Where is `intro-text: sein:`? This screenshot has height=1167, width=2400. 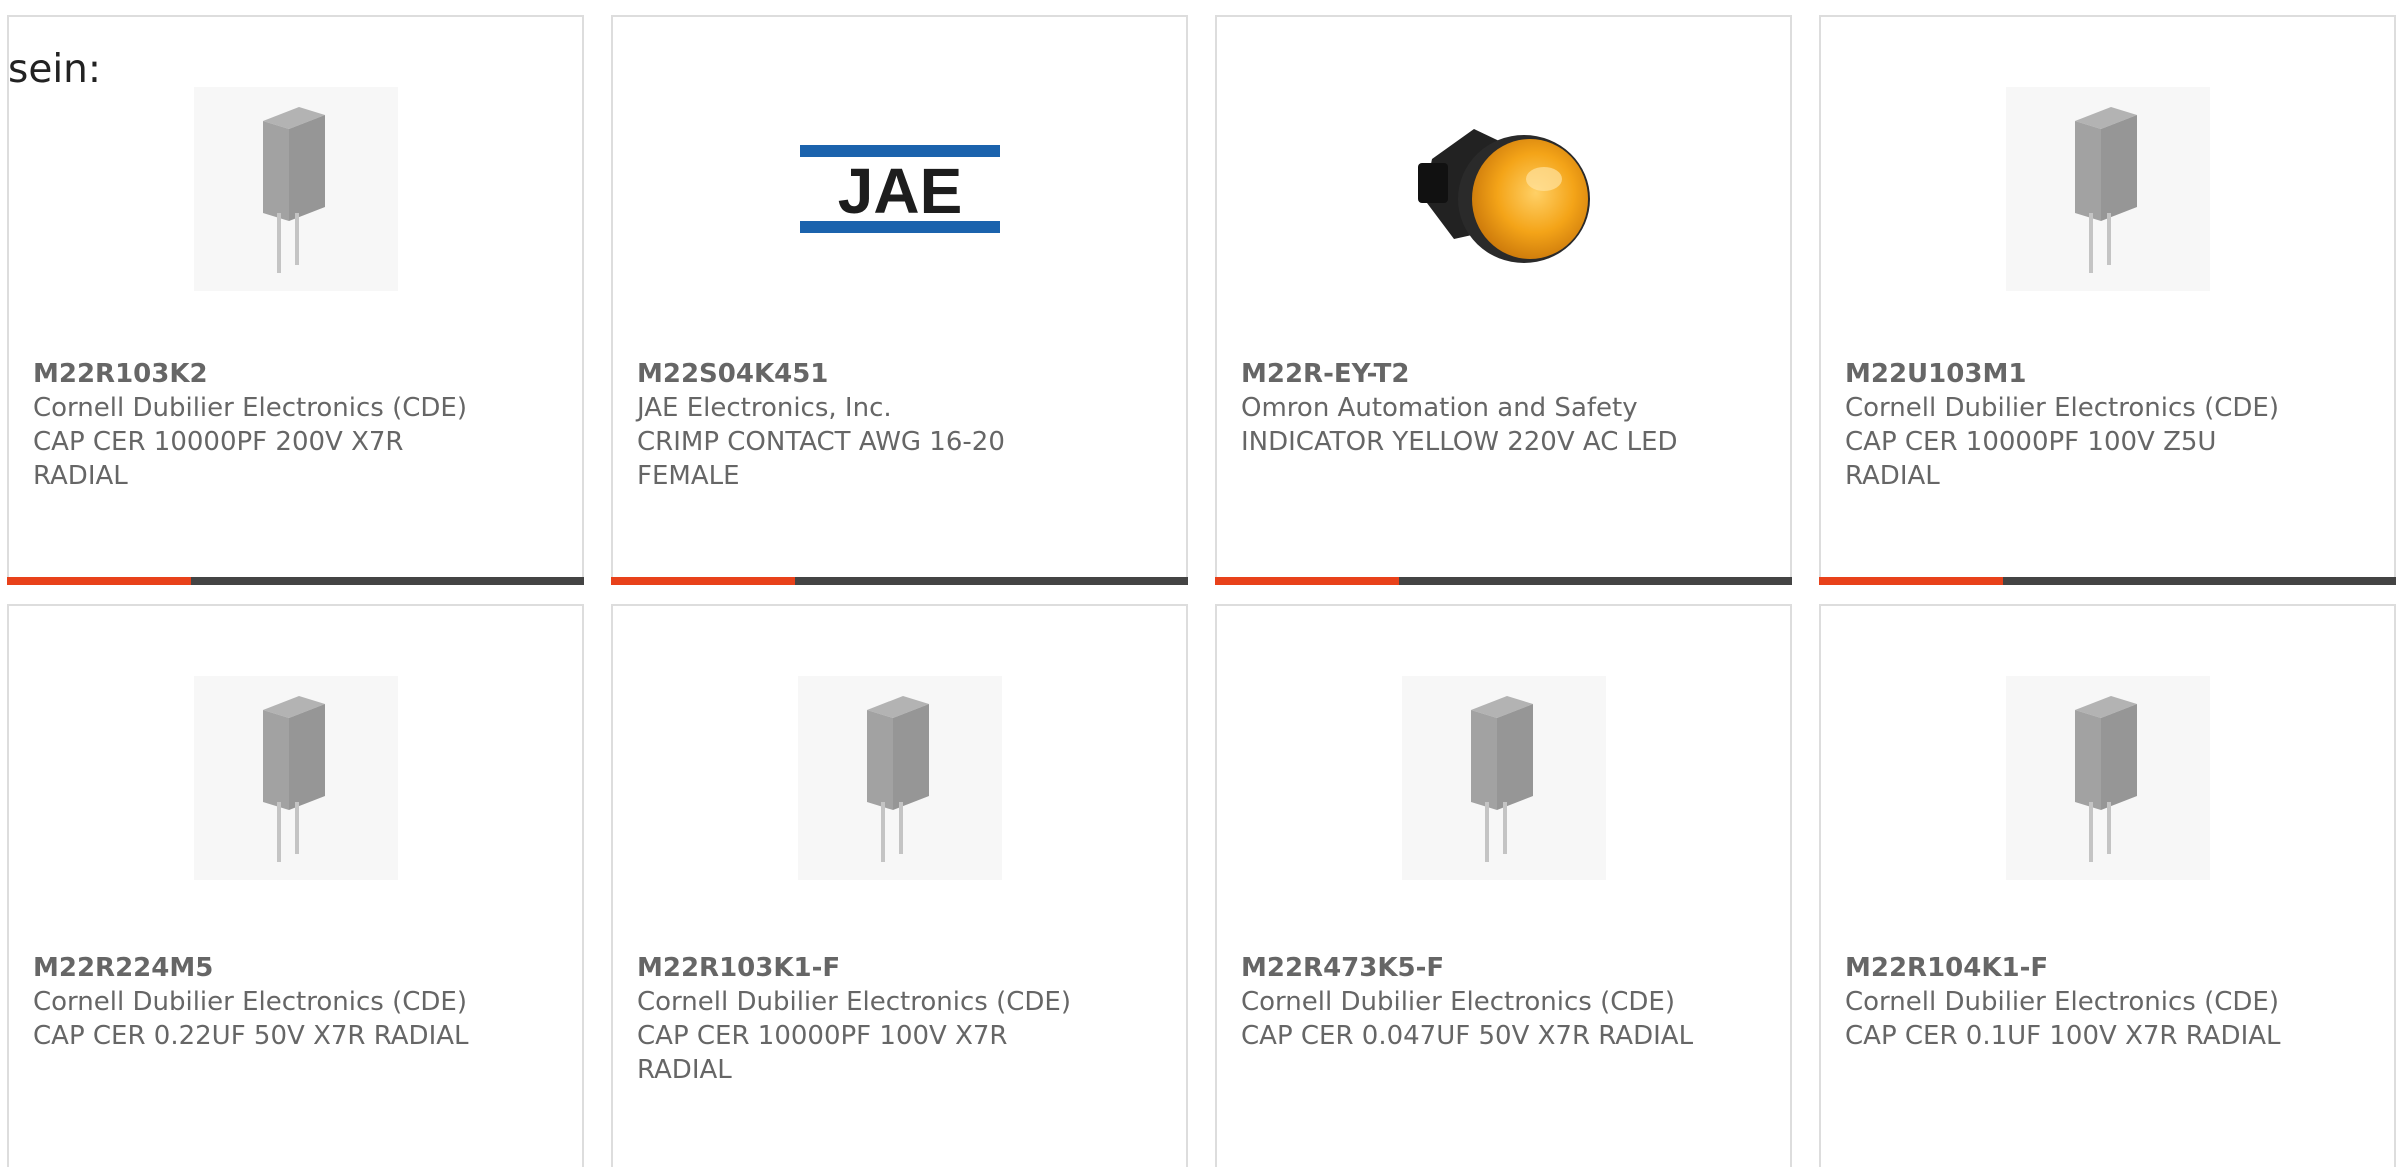 intro-text: sein: is located at coordinates (55, 69).